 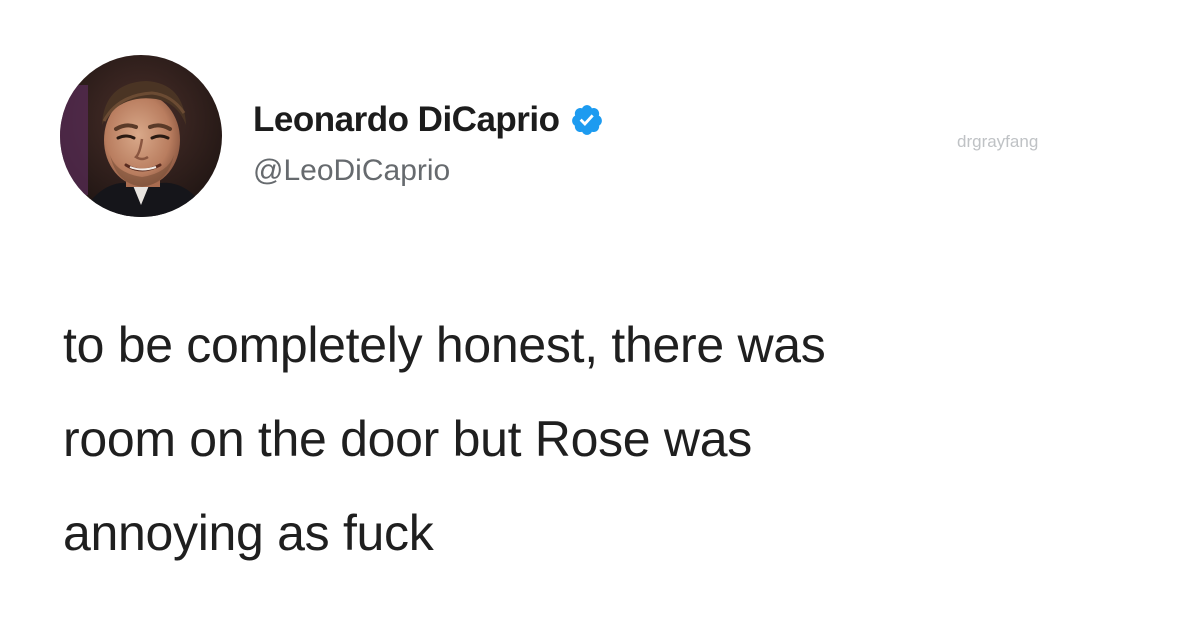 I want to click on verified-check-icon, so click(x=587, y=120).